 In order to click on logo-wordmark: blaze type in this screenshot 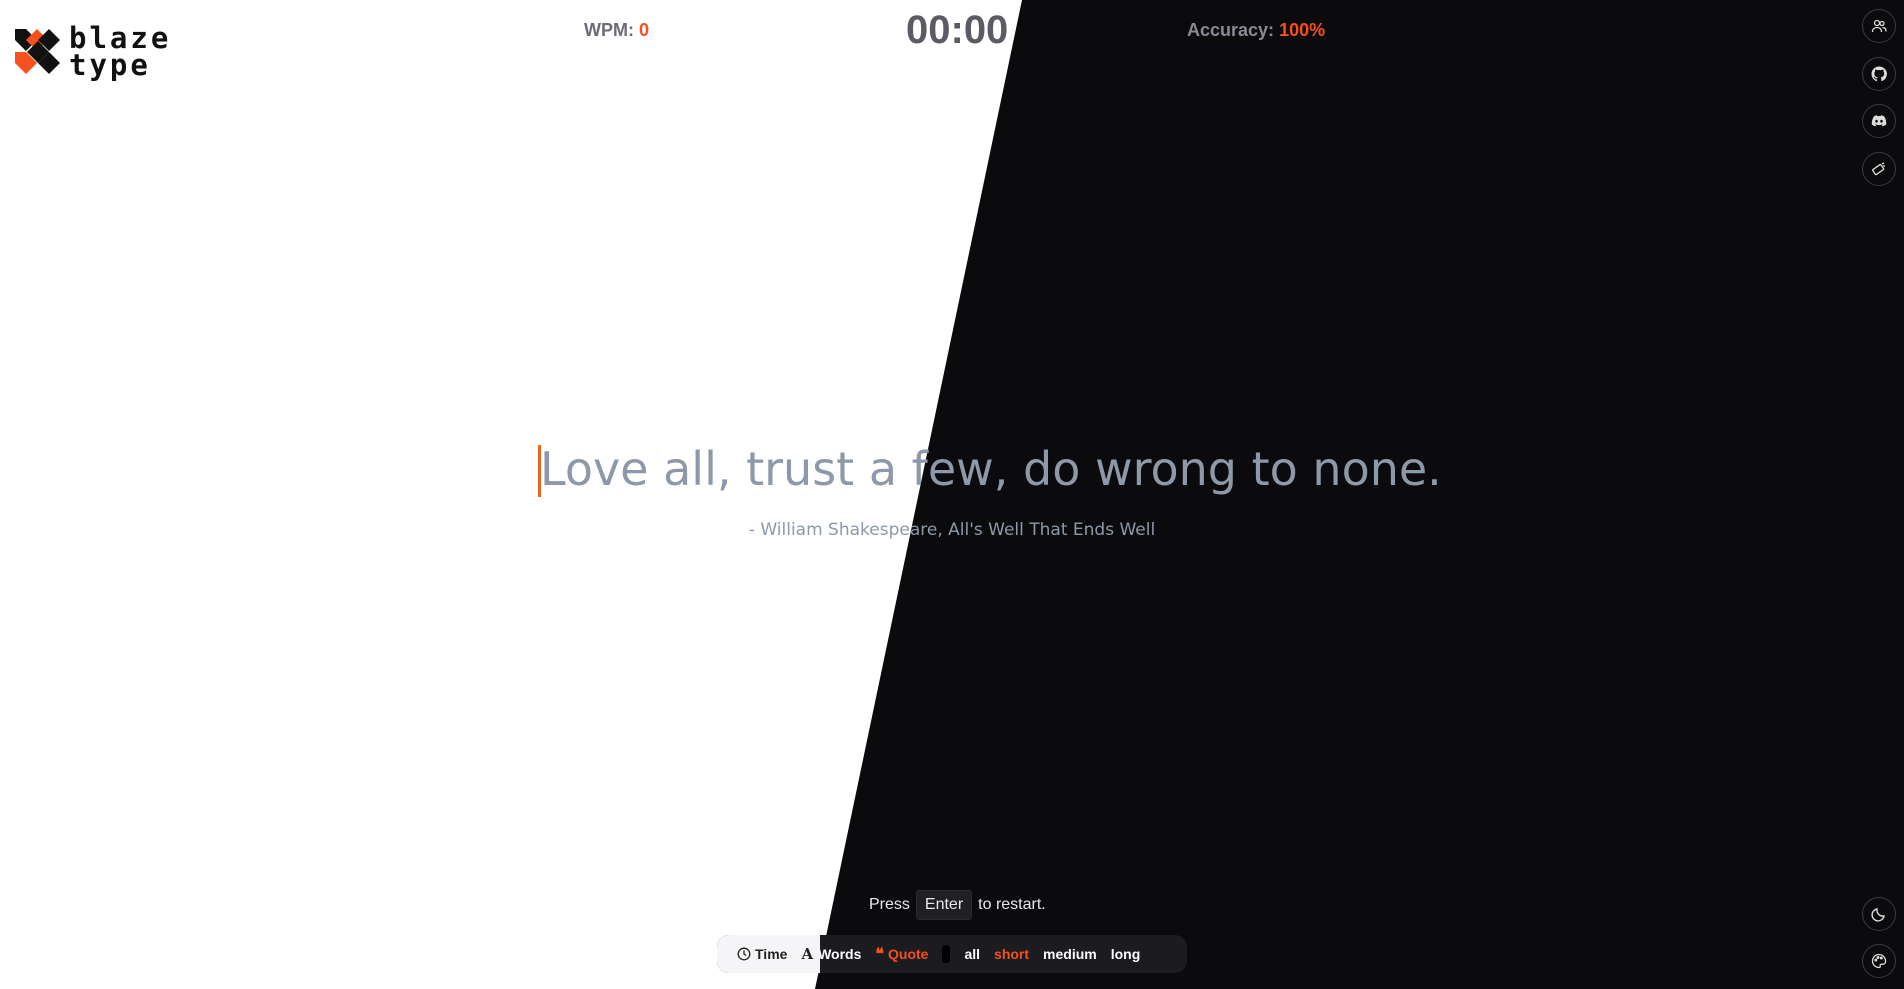, I will do `click(120, 51)`.